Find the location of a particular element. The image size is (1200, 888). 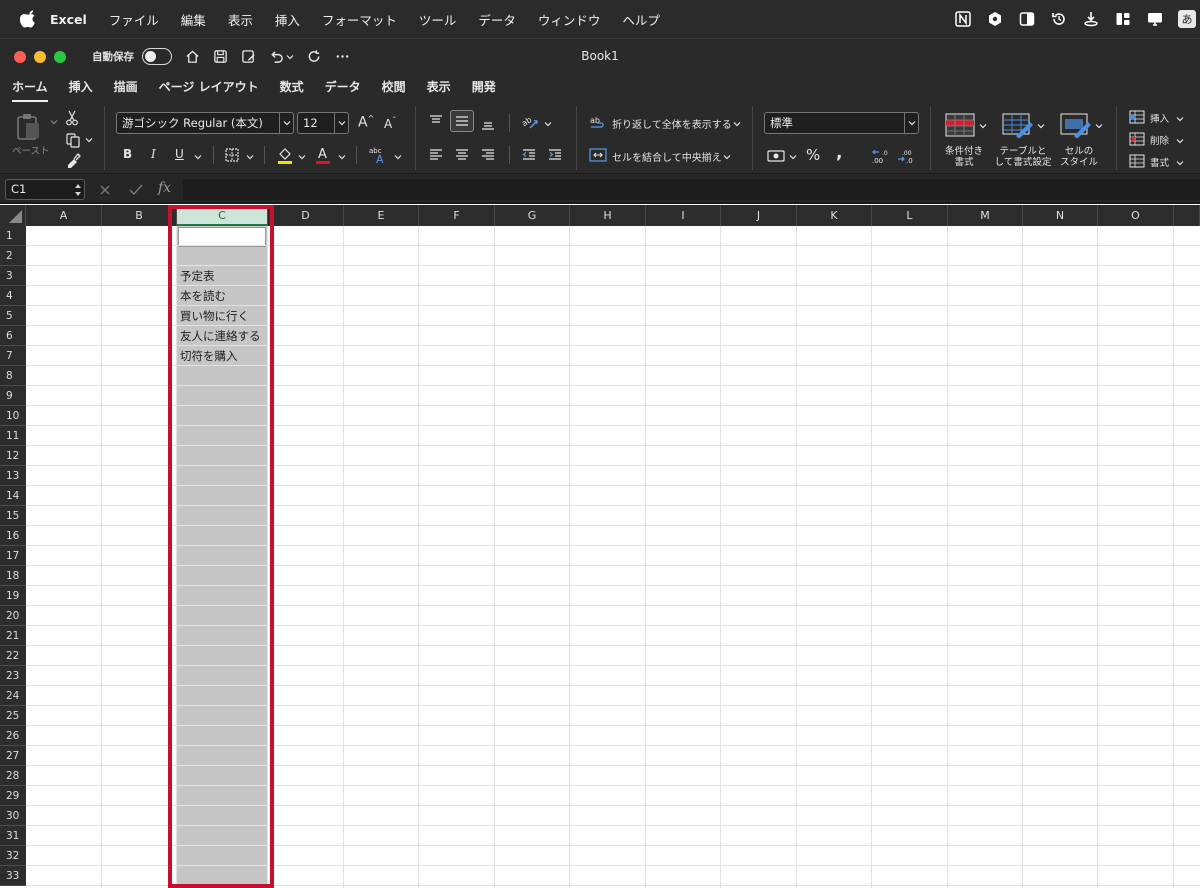

menu-view: 表示 is located at coordinates (240, 19).